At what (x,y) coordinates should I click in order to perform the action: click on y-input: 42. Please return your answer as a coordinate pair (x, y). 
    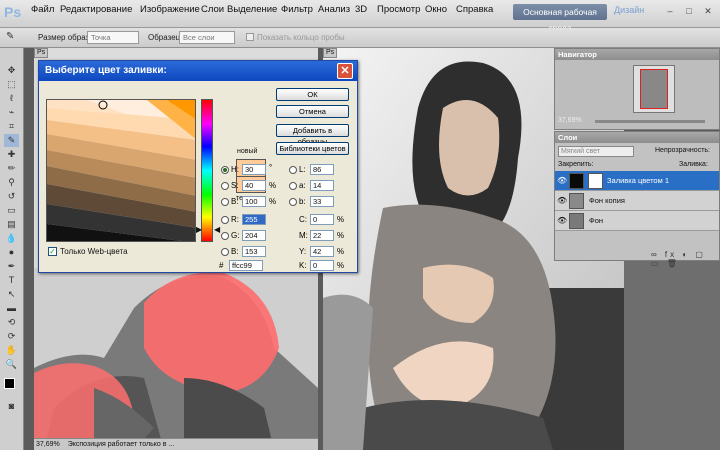
    Looking at the image, I should click on (322, 251).